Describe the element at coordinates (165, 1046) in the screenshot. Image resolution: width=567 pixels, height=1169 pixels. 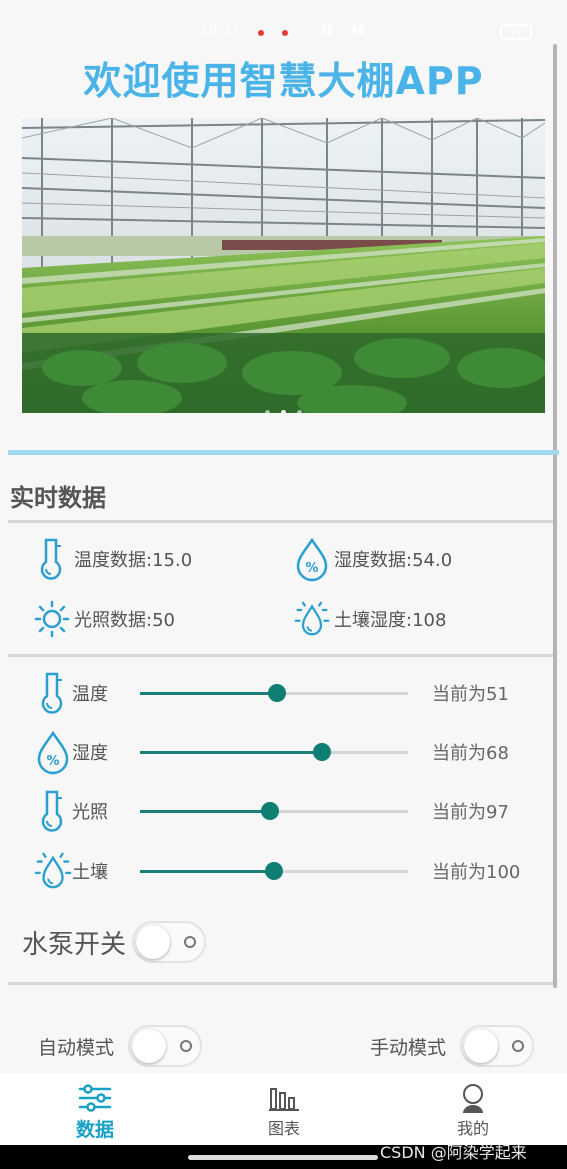
I see `auto-mode-switch` at that location.